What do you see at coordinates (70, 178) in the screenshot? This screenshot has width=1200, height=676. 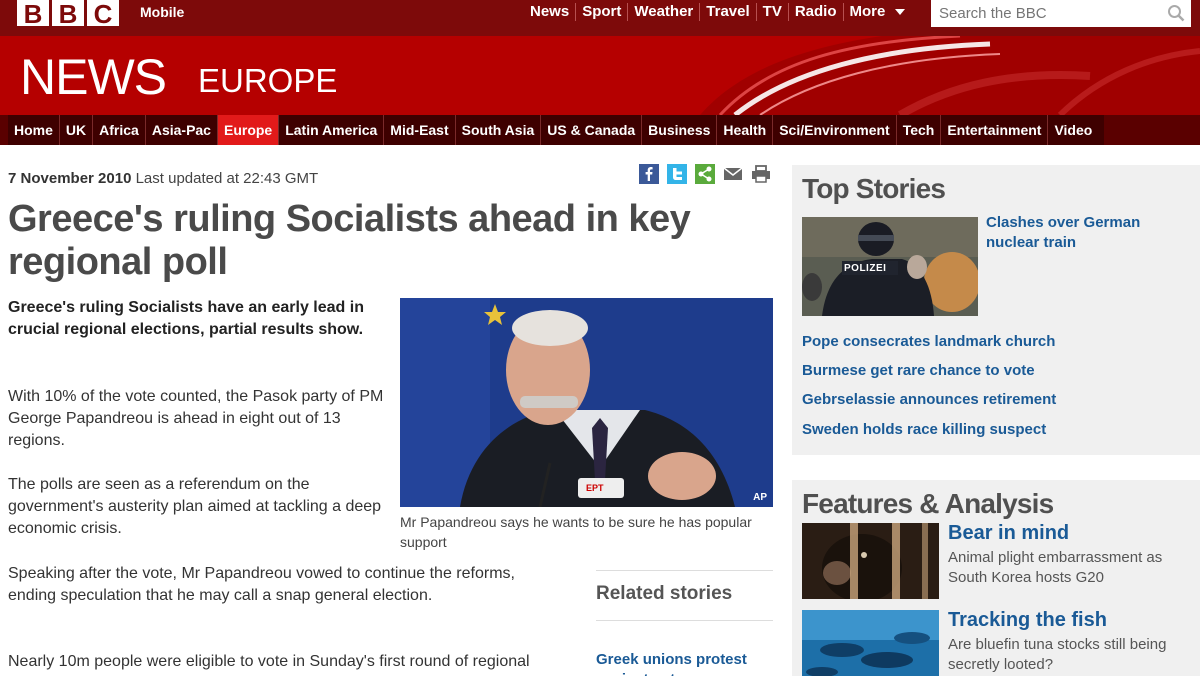 I see `article-date: 7 November 2010` at bounding box center [70, 178].